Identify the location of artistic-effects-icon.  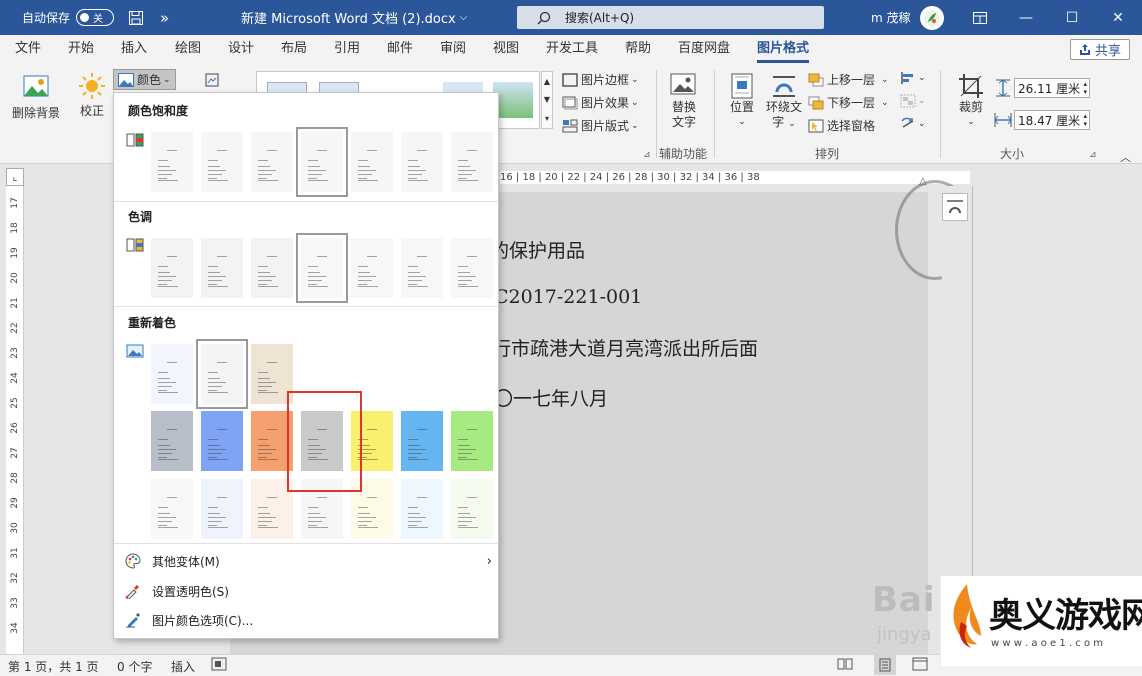
(212, 80).